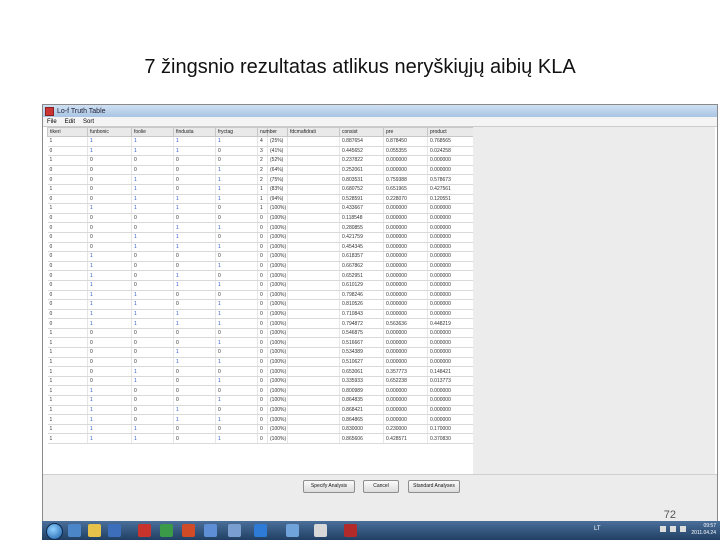 The image size is (720, 540). Describe the element at coordinates (260, 266) in the screenshot. I see `table-row: 0 1 0 0 1 0 (100%) 0.667862 0.000000 0.000000` at that location.